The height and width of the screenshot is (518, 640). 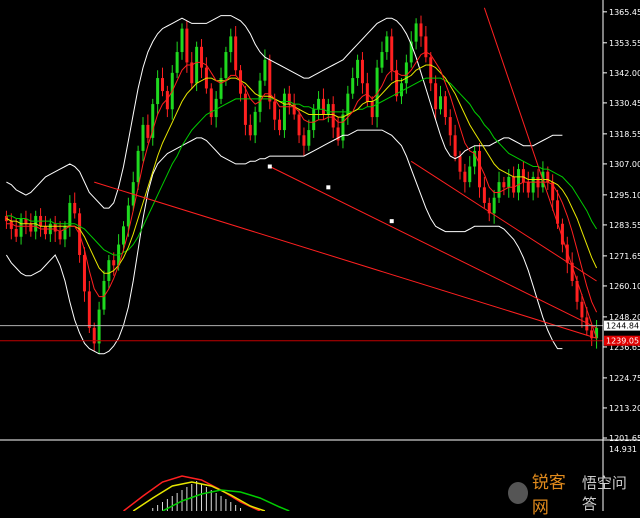 I want to click on logo-icon, so click(x=518, y=493).